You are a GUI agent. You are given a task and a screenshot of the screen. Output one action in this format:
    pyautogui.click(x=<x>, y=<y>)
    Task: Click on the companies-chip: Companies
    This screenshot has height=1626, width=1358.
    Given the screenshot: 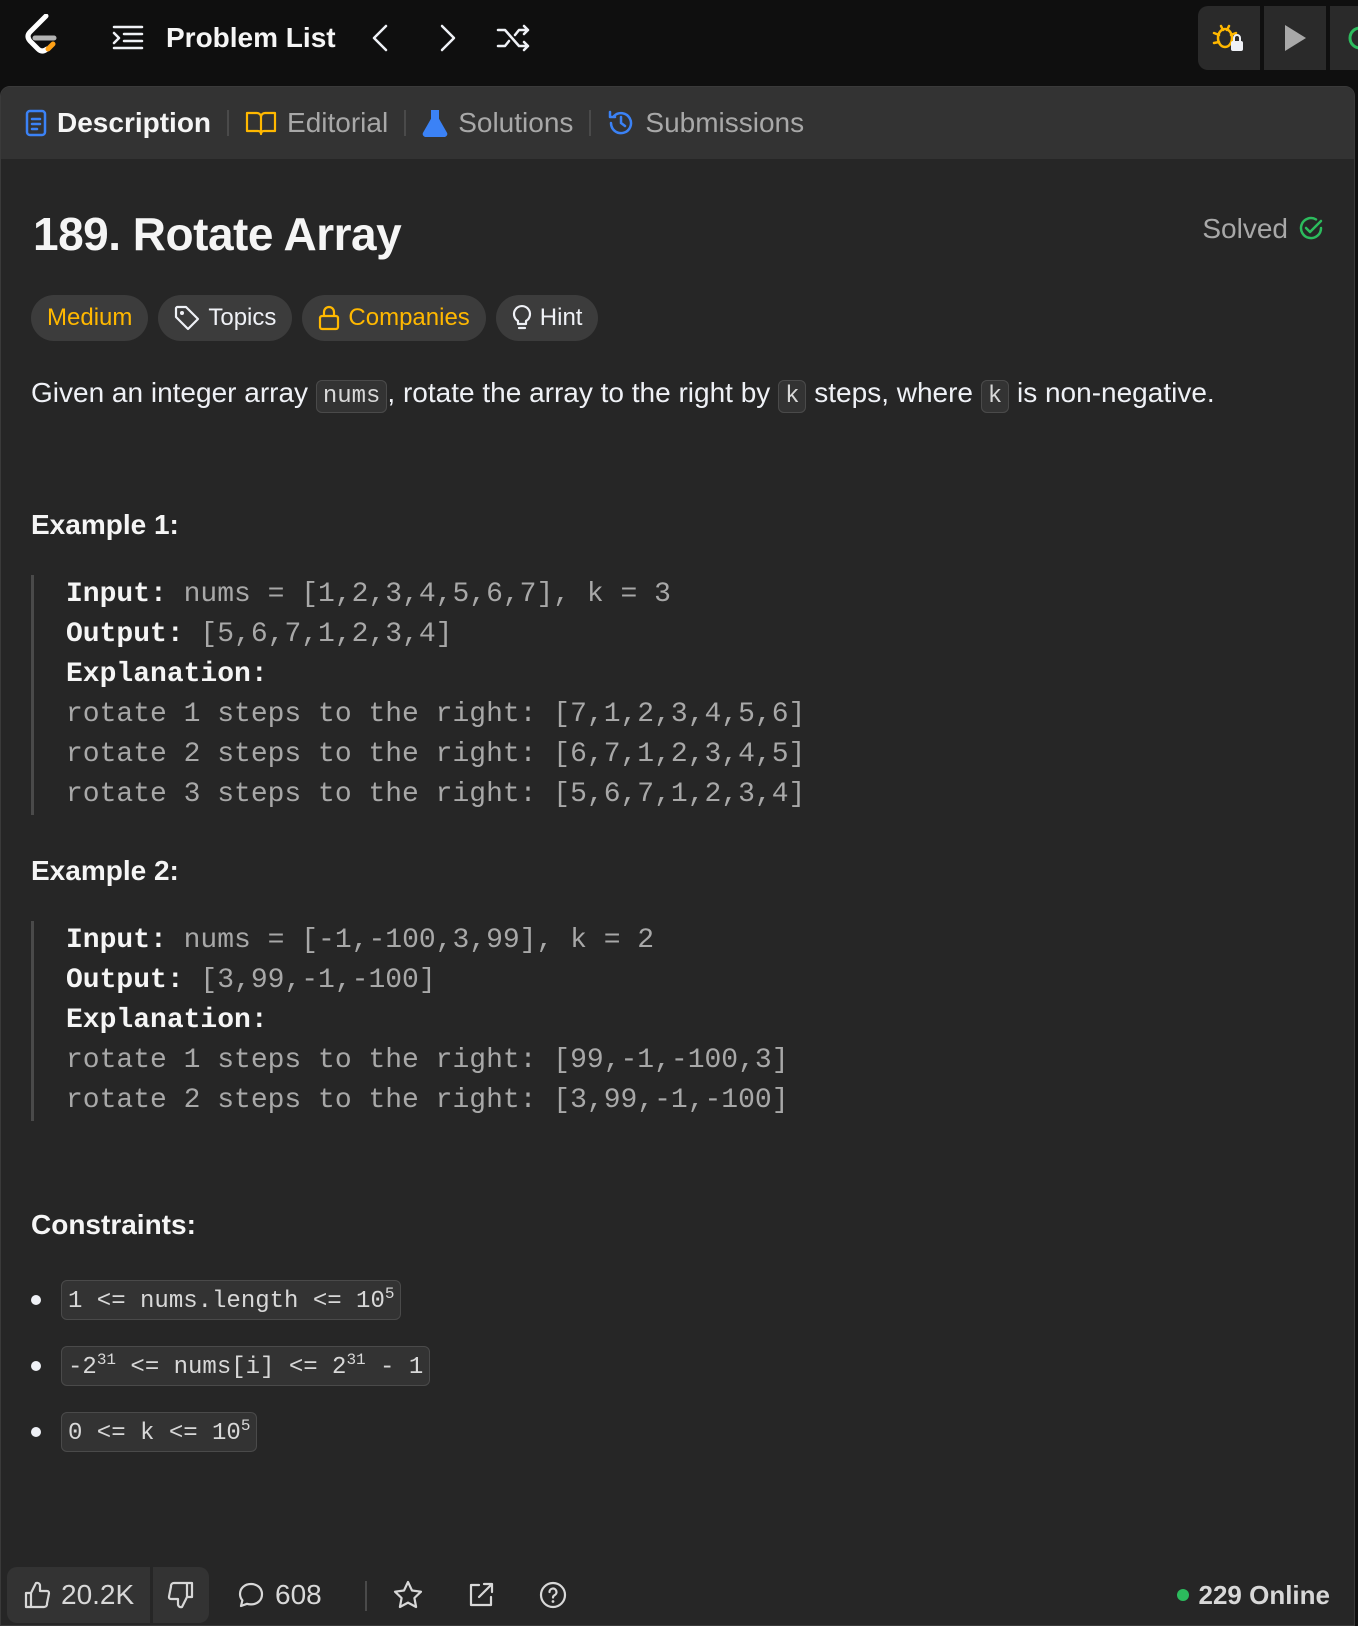 What is the action you would take?
    pyautogui.click(x=394, y=318)
    